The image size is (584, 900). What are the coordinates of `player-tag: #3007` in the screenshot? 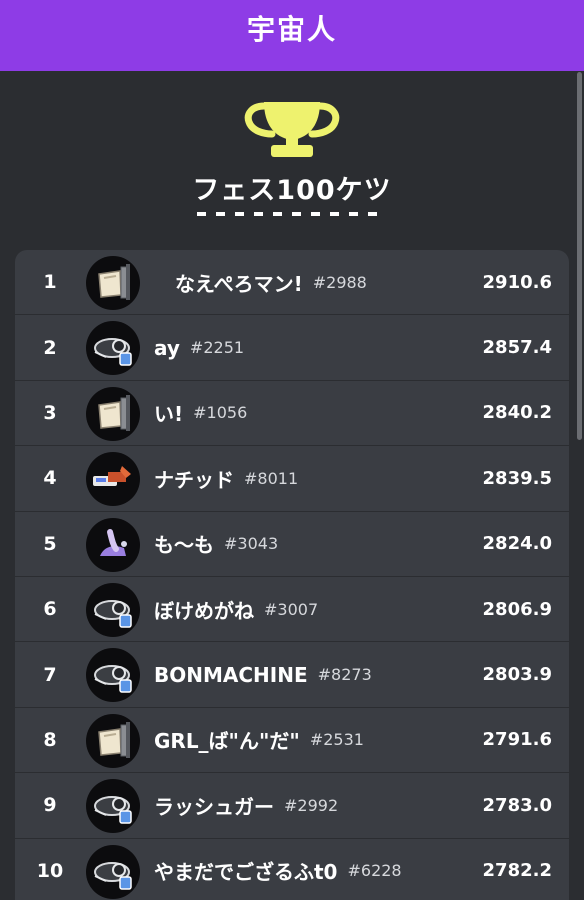 It's located at (291, 609).